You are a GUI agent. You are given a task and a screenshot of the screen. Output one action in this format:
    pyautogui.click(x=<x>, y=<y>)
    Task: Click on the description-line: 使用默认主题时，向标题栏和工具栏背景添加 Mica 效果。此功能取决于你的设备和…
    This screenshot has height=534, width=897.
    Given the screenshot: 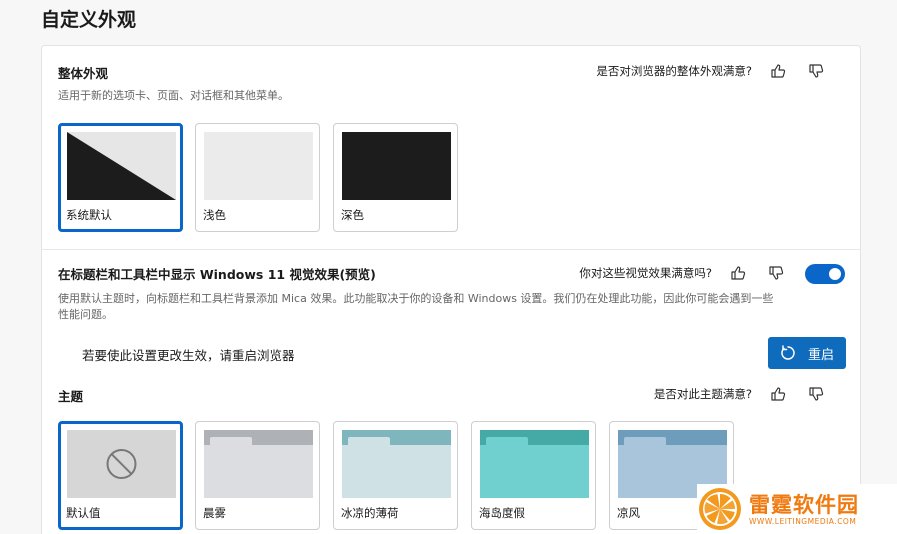 What is the action you would take?
    pyautogui.click(x=416, y=298)
    